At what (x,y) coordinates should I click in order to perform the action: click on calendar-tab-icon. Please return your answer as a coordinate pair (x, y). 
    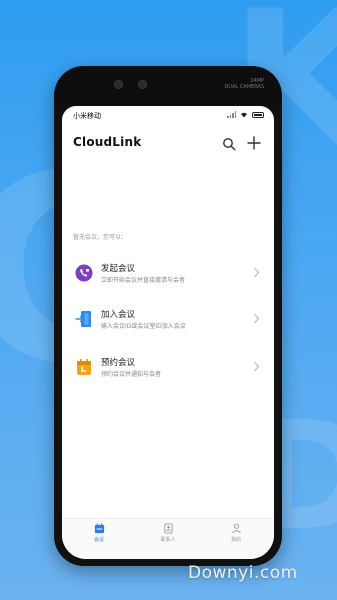
    Looking at the image, I should click on (99, 528).